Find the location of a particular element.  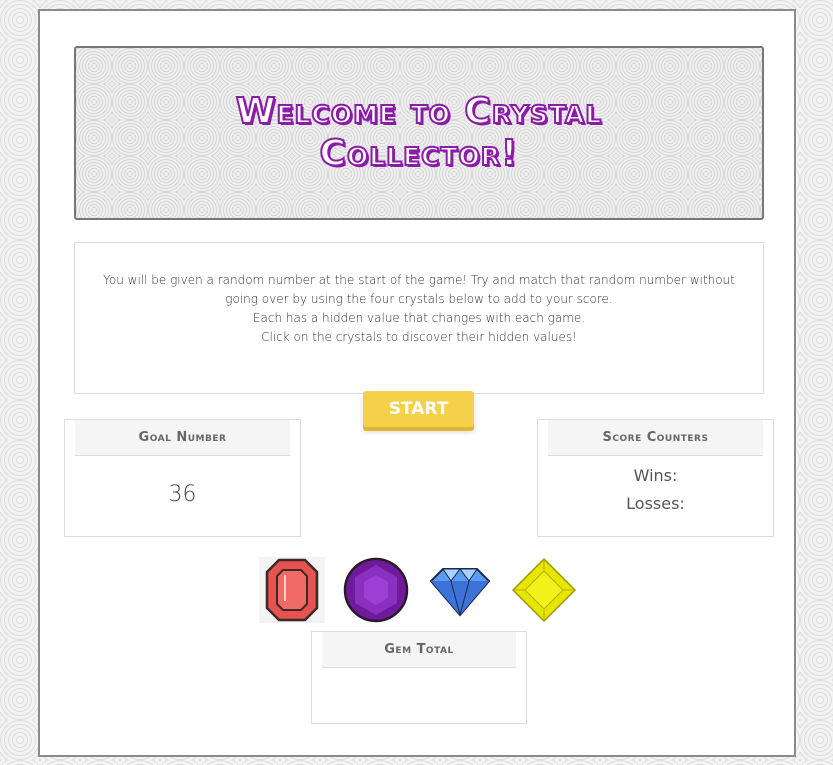

score-counters-panel: Score Counters Wins: Losses: is located at coordinates (655, 478).